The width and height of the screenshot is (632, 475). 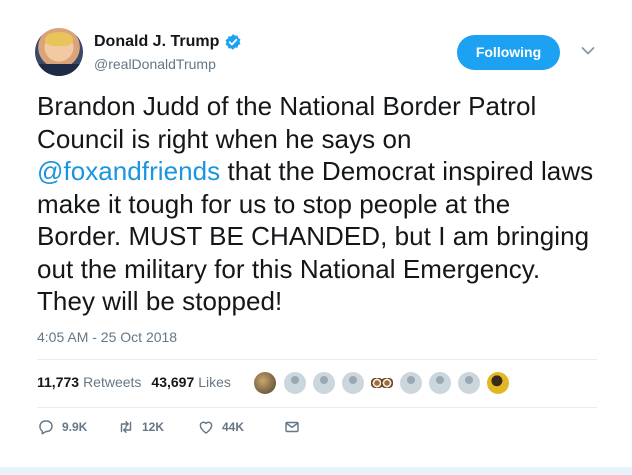 What do you see at coordinates (588, 51) in the screenshot?
I see `chevron-down-icon` at bounding box center [588, 51].